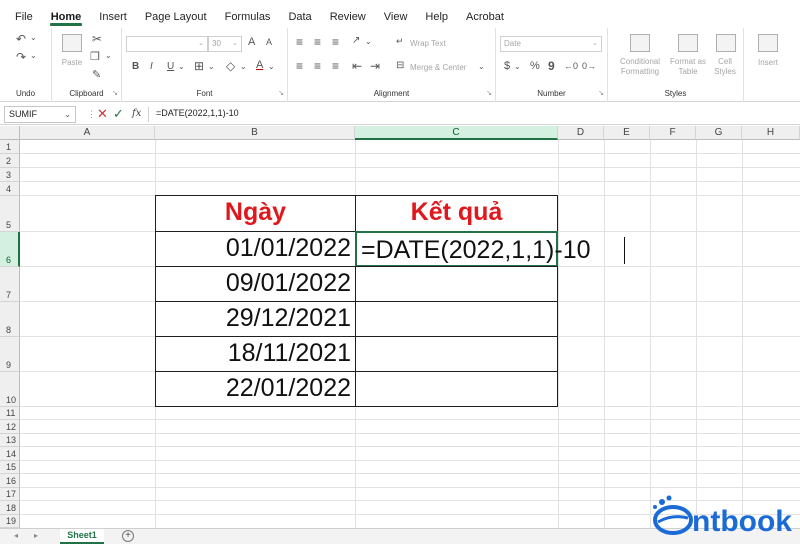  I want to click on underline-dropdown-icon: ⌄, so click(181, 66).